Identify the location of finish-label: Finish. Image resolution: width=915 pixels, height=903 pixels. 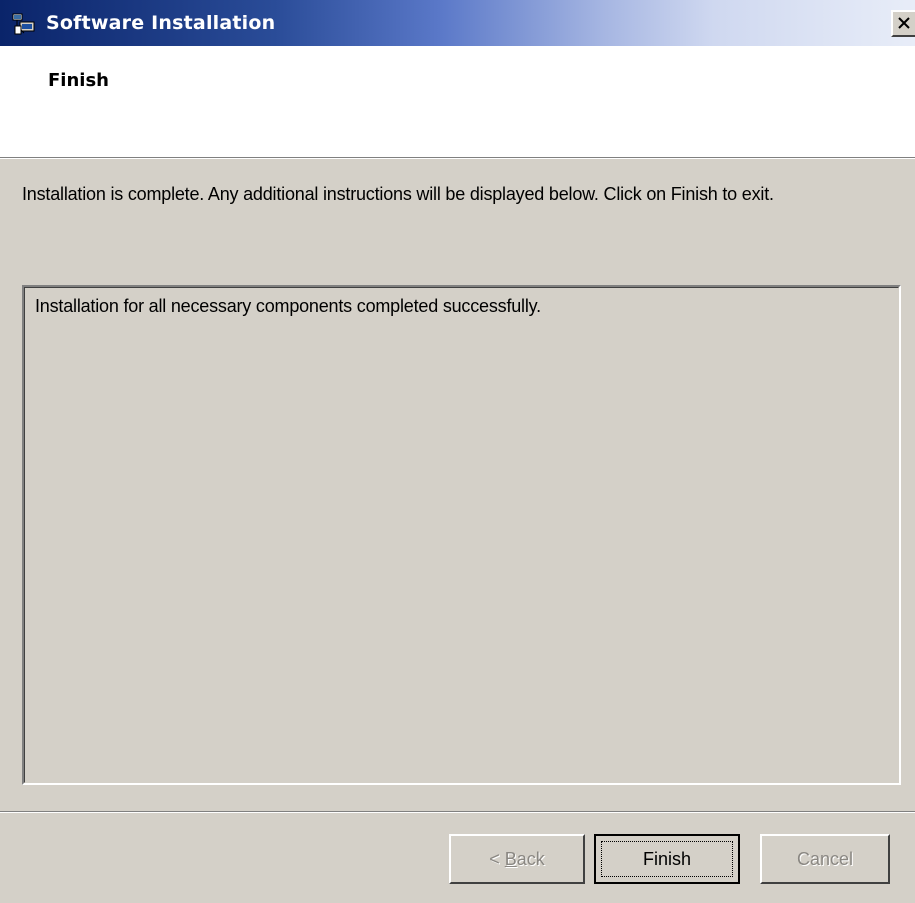
(666, 859).